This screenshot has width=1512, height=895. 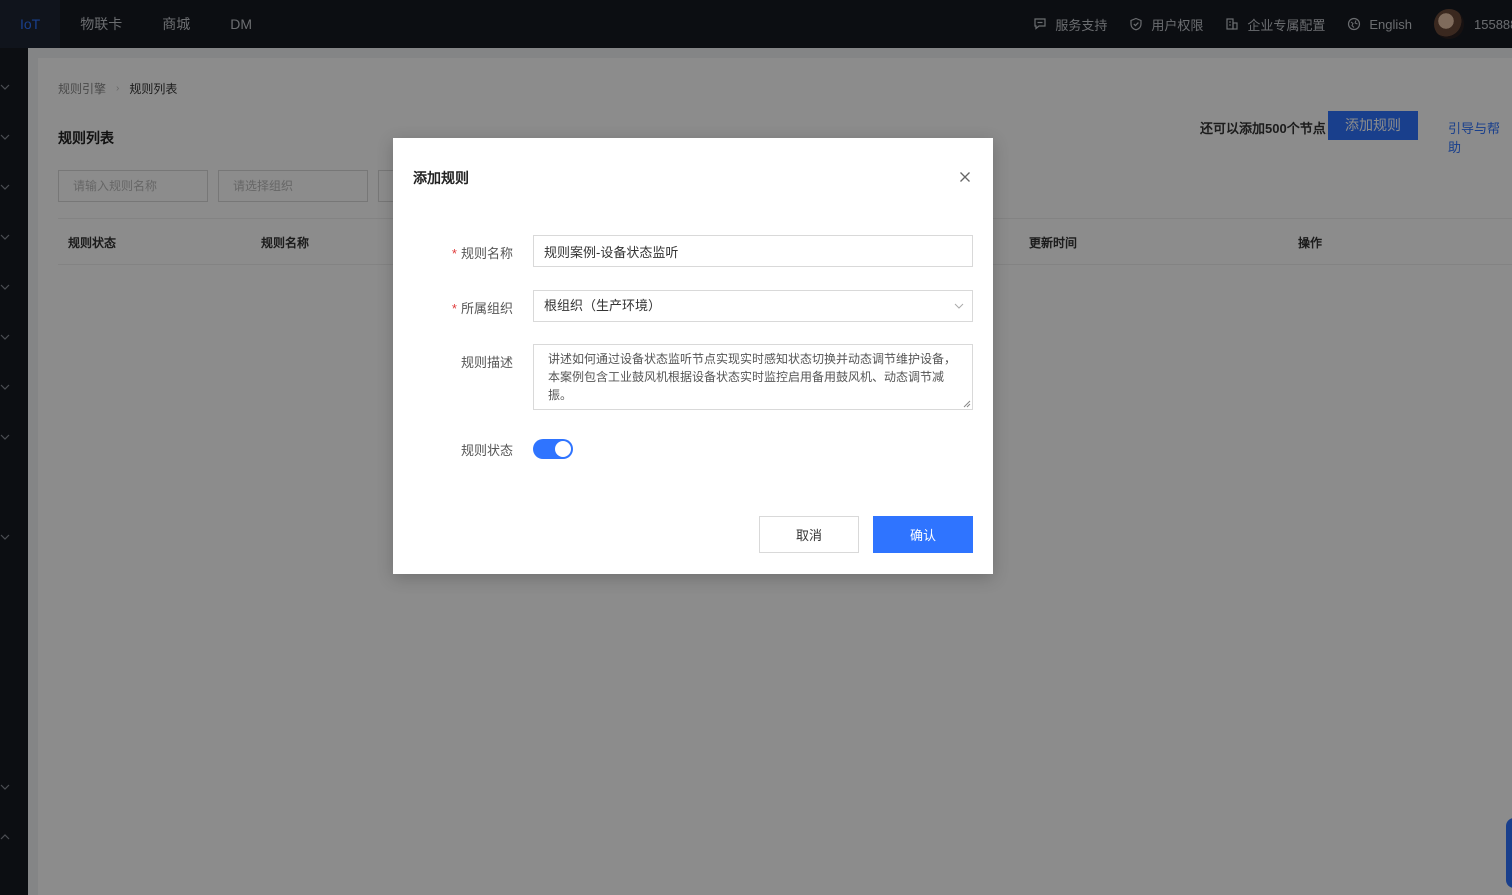 I want to click on status-label: 规则状态, so click(x=486, y=450).